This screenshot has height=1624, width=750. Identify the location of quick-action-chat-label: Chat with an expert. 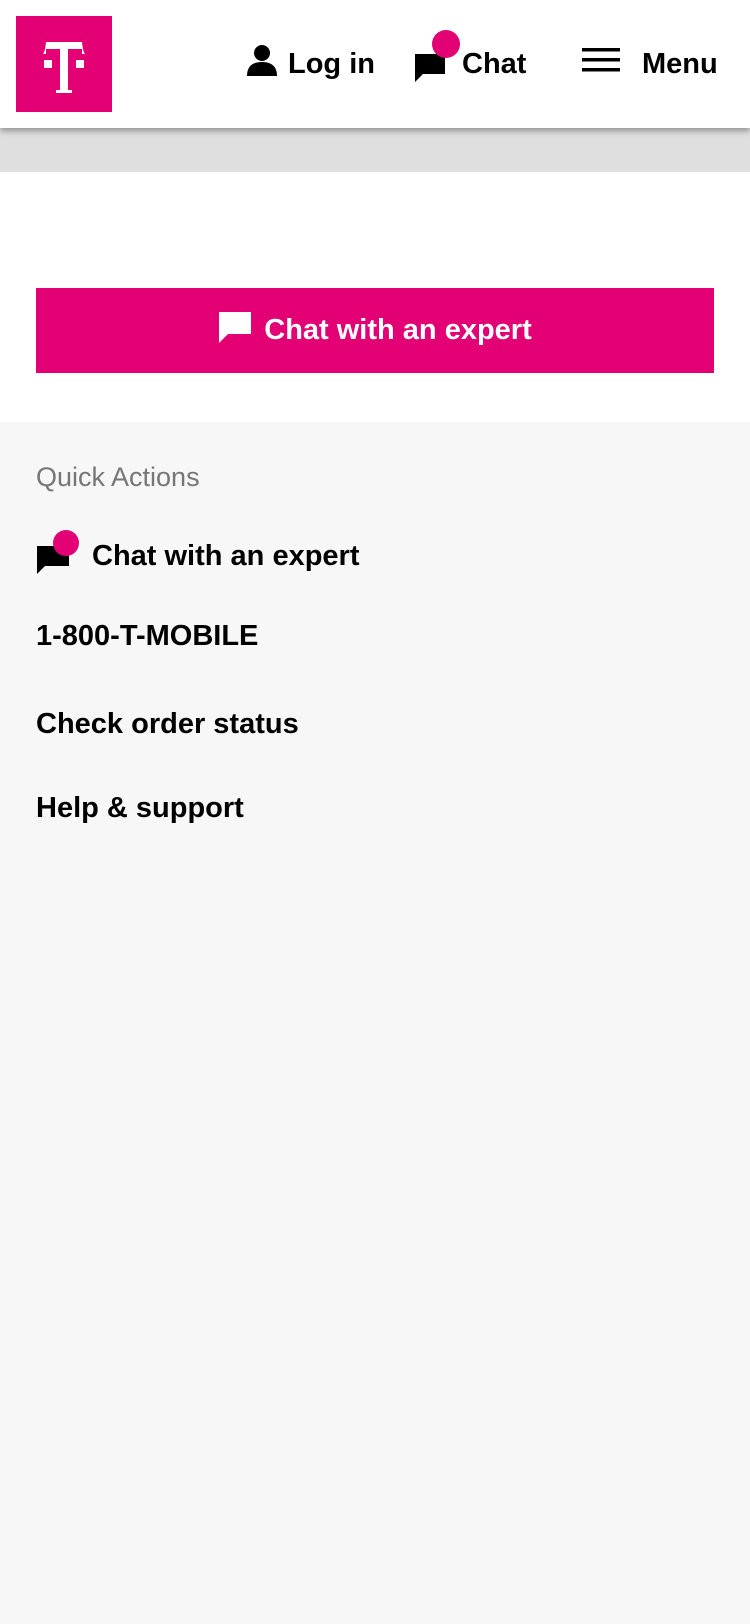
(226, 555).